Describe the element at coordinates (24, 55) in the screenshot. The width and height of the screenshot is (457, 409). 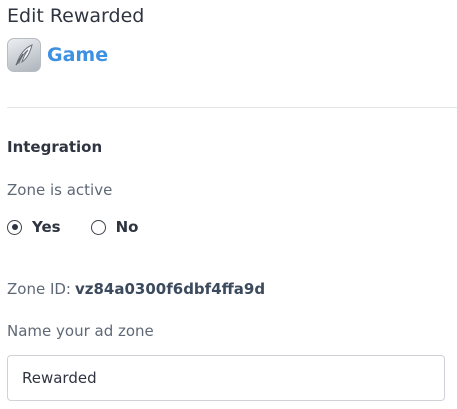
I see `game-feather-icon` at that location.